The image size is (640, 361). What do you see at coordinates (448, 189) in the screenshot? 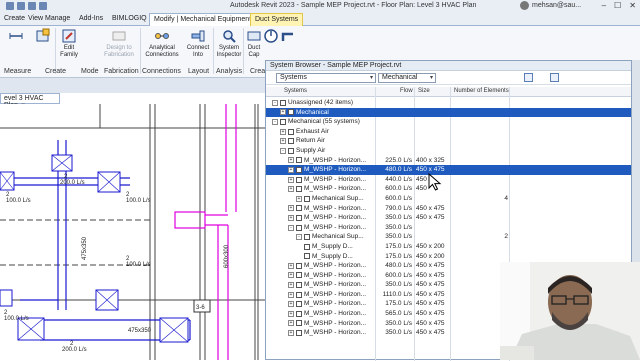
I see `tree-row: + M_WSHP - Horizon... 600.0 L/s 450` at bounding box center [448, 189].